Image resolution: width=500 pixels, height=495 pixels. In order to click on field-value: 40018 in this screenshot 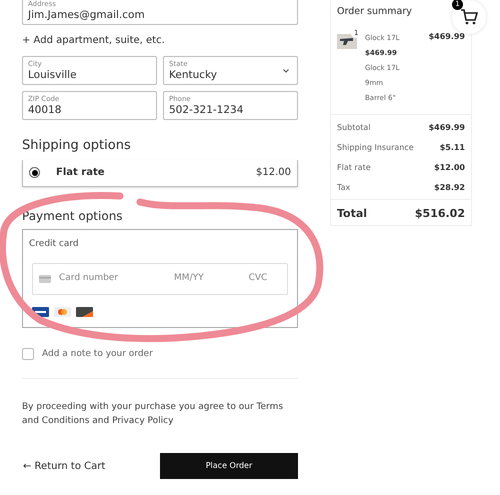, I will do `click(45, 110)`.